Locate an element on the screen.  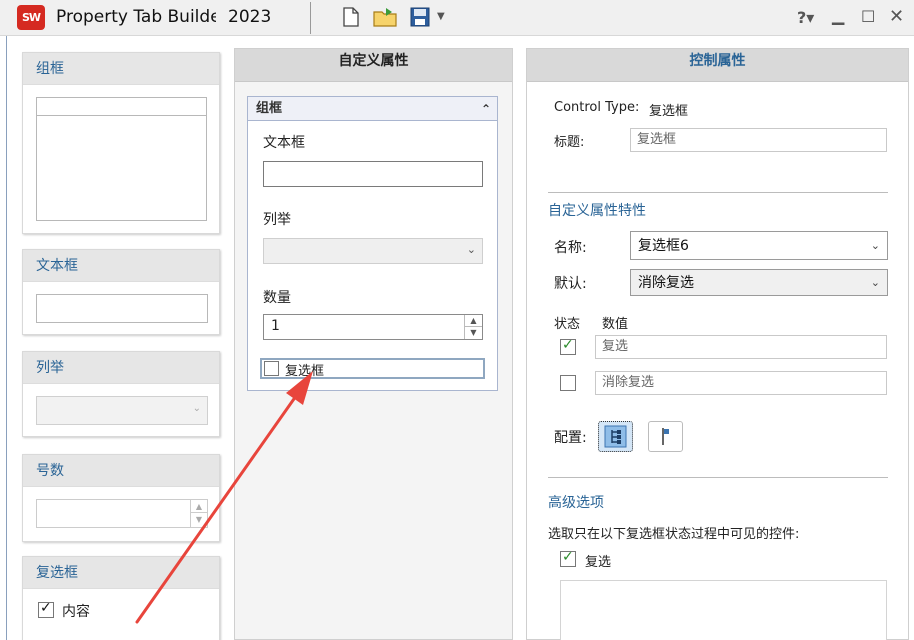
form-groupbox: 组框 ⌃ 文本框 列举 ⌄ 数量 1 ▲ ▼ 复选框 is located at coordinates (372, 243).